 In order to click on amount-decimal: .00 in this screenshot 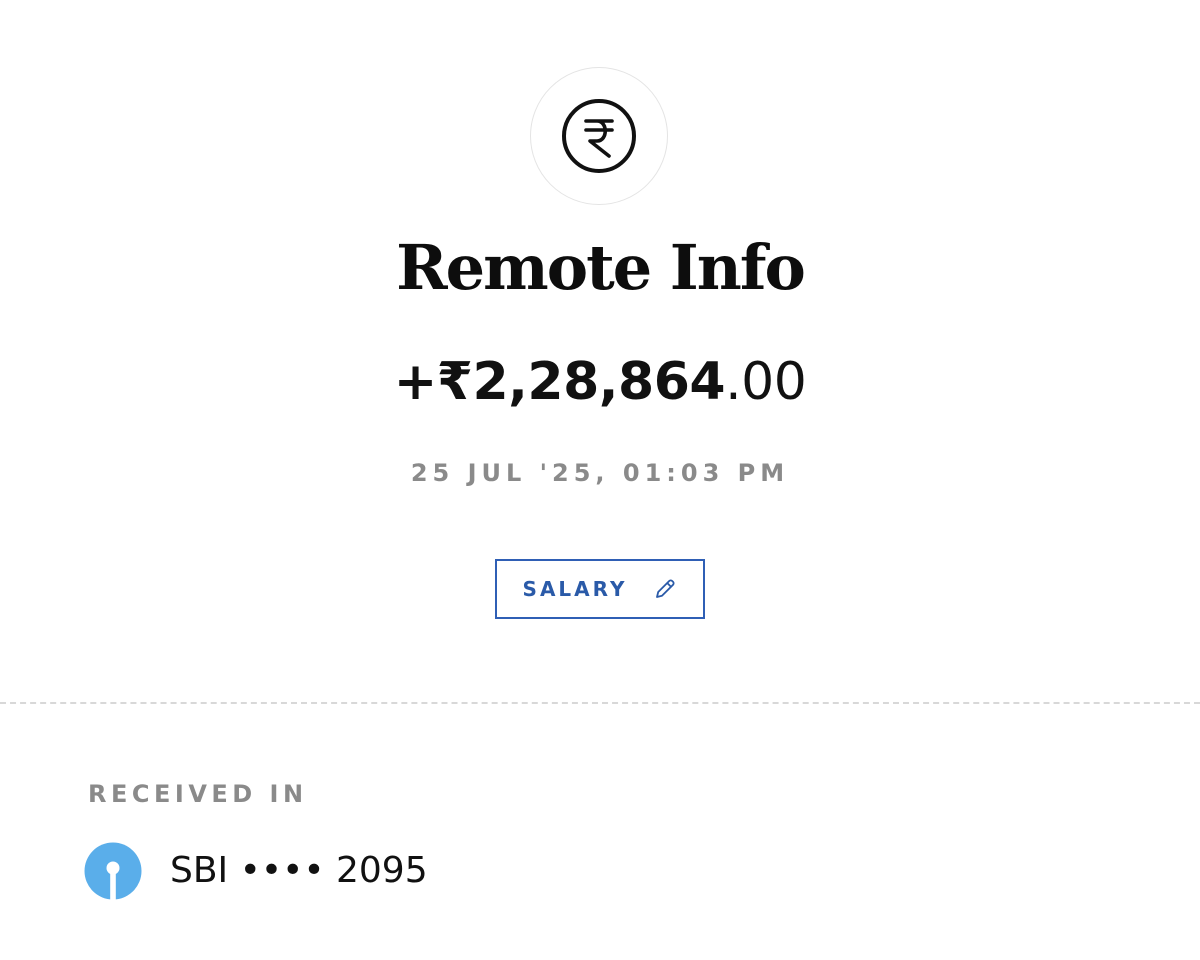, I will do `click(766, 382)`.